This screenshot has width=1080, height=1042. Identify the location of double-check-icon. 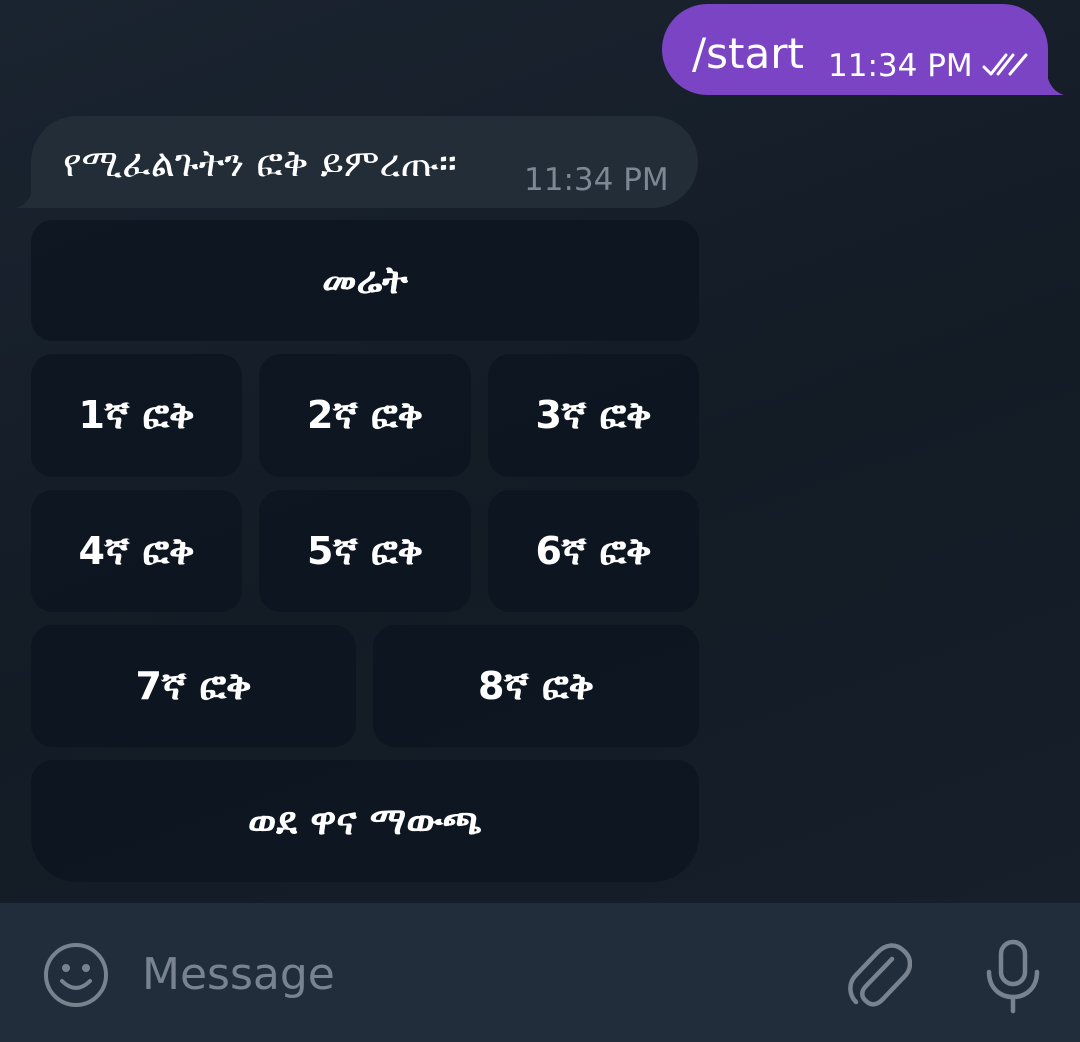
(1005, 64).